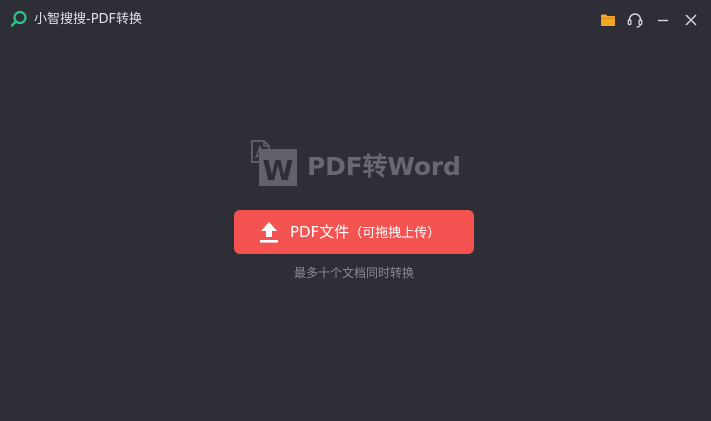  I want to click on upload-pdf-button: PDF文件（可拖拽上传）, so click(354, 232).